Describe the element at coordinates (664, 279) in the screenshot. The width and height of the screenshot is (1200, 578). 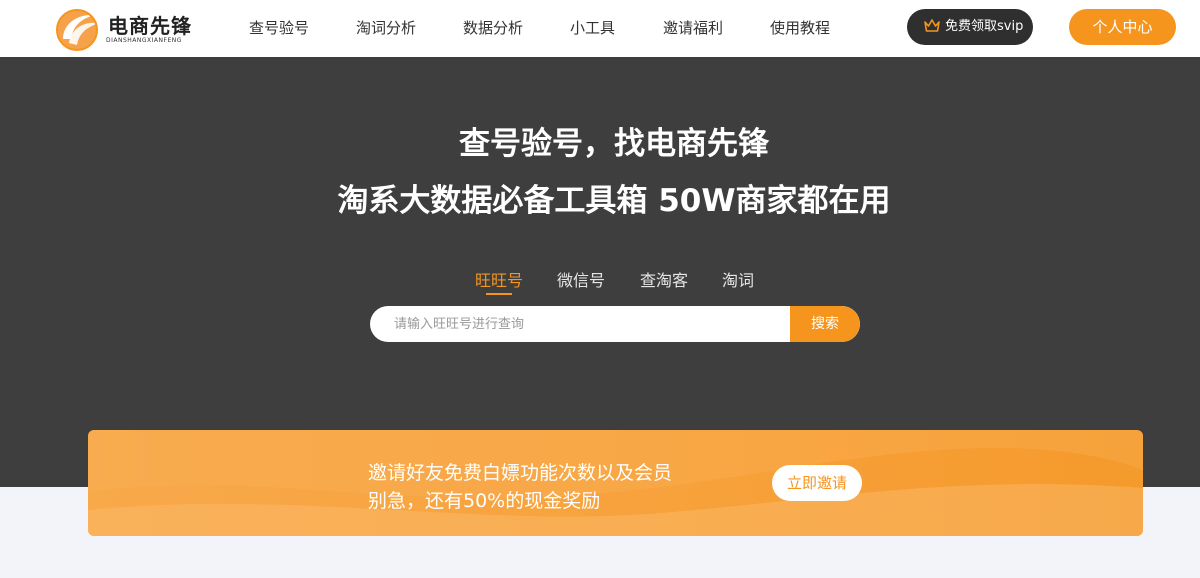
I see `tab-taoke: 查淘客` at that location.